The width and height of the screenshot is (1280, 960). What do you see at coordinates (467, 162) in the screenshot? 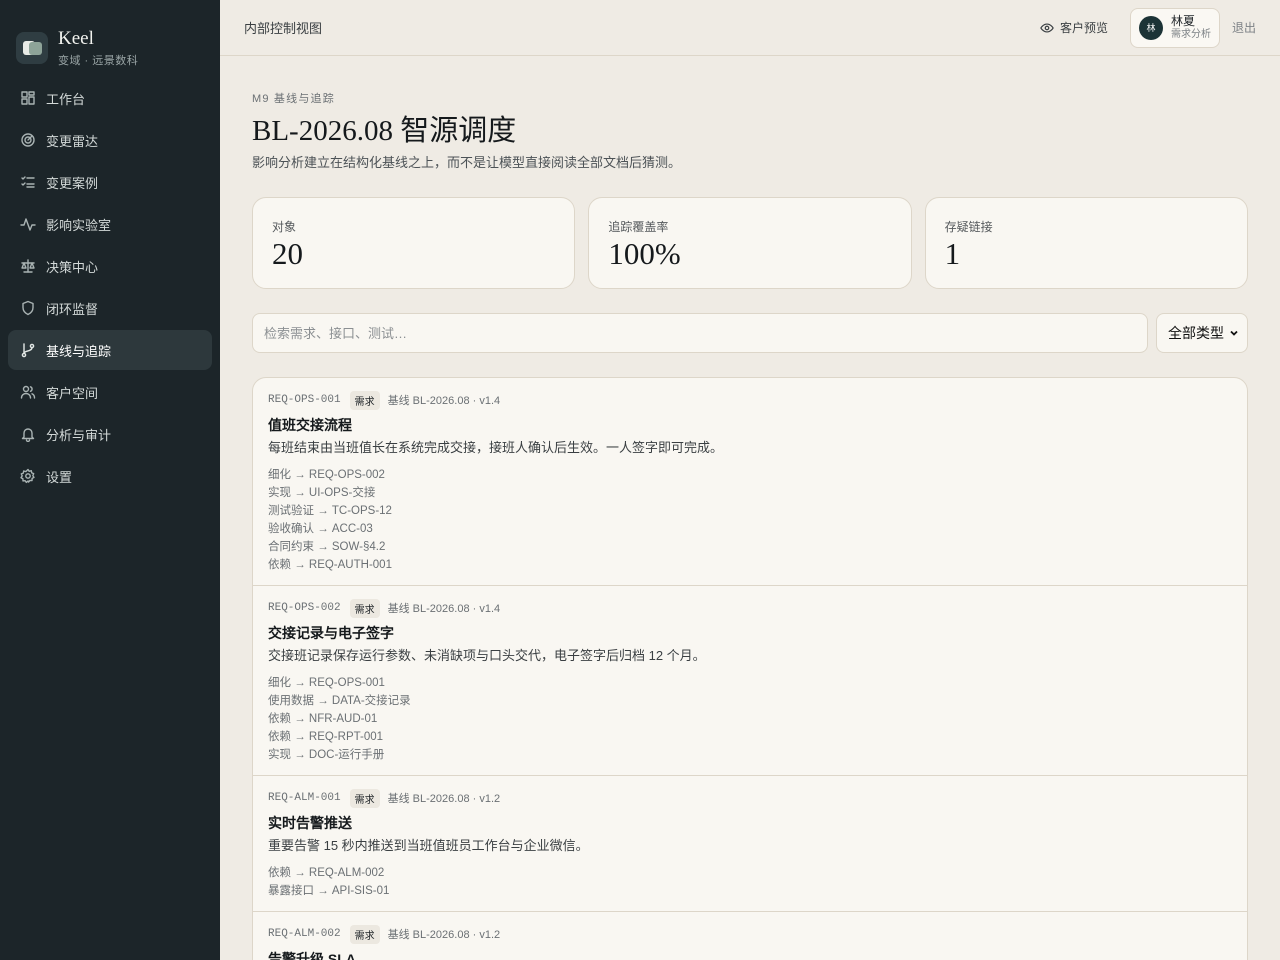
I see `page-description: 影响分析建立在结构化基线之上，而不是让模型直接阅读全部文档后猜测。` at bounding box center [467, 162].